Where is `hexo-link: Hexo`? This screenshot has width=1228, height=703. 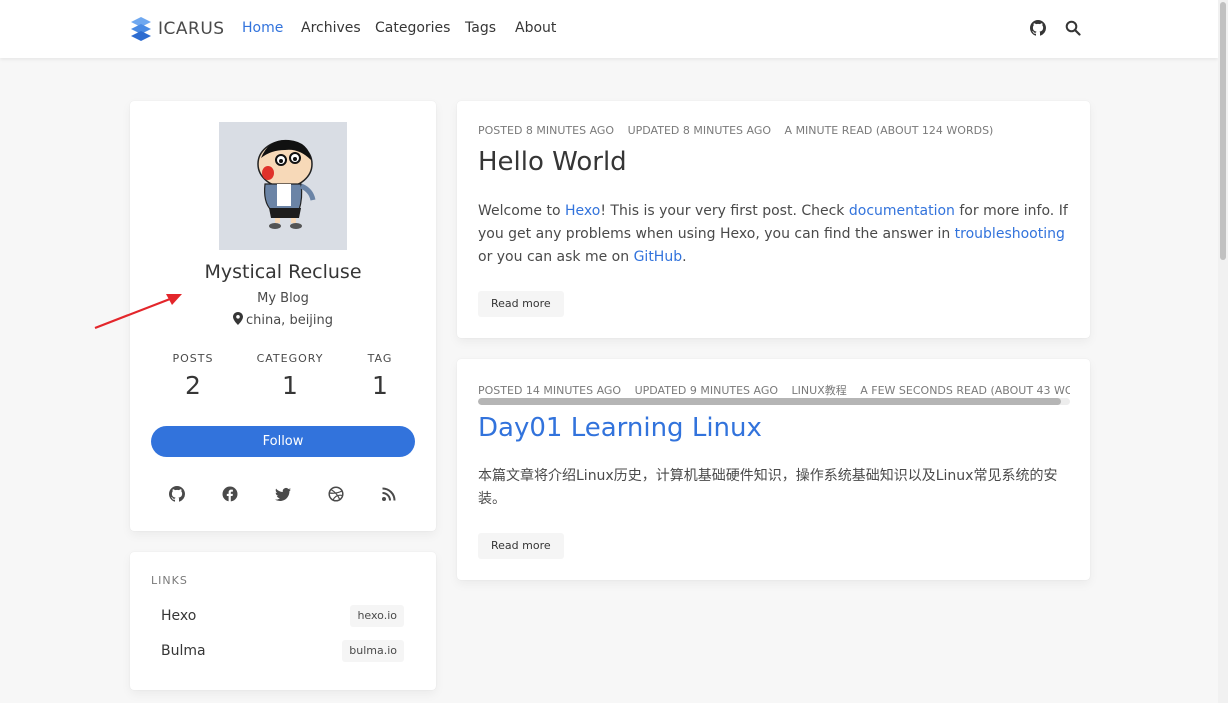 hexo-link: Hexo is located at coordinates (582, 211).